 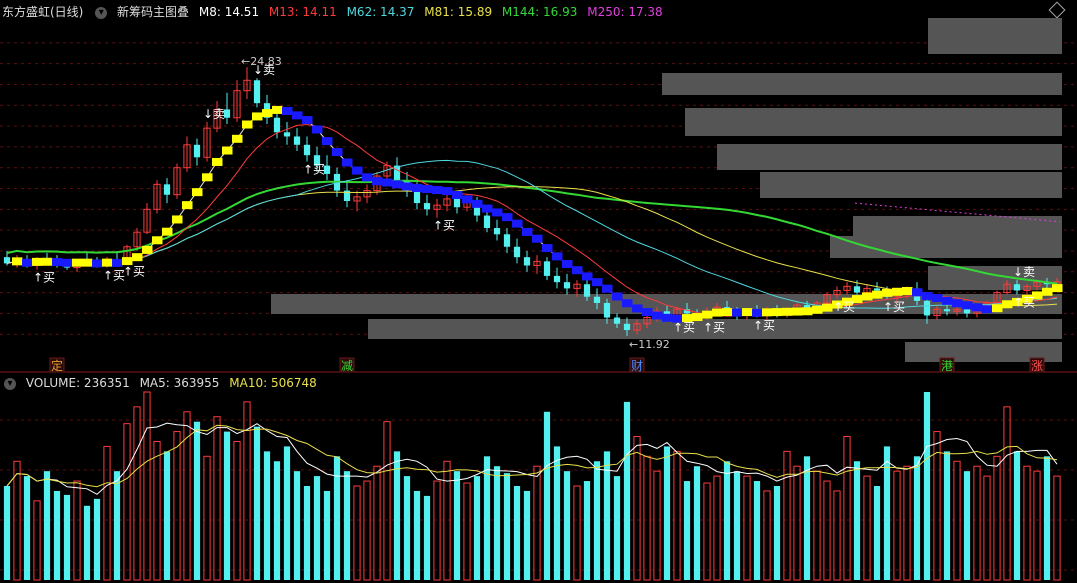 What do you see at coordinates (1024, 272) in the screenshot?
I see `sell-signal-label: ↓卖` at bounding box center [1024, 272].